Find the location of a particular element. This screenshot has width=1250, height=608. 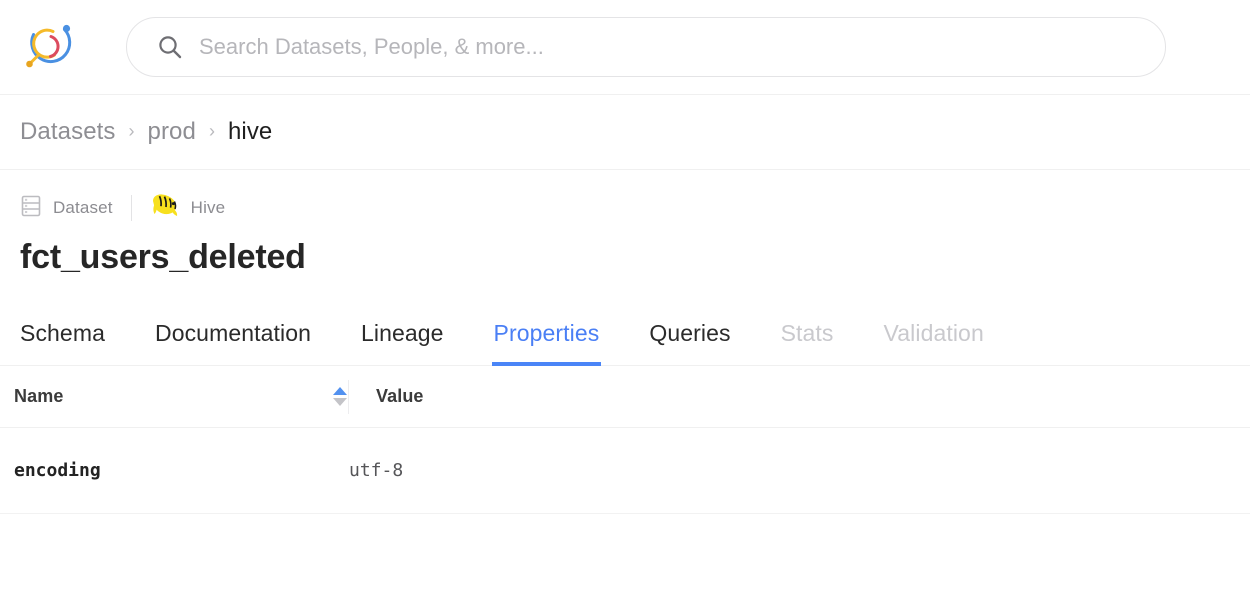

entity-platform: Hive is located at coordinates (188, 208).